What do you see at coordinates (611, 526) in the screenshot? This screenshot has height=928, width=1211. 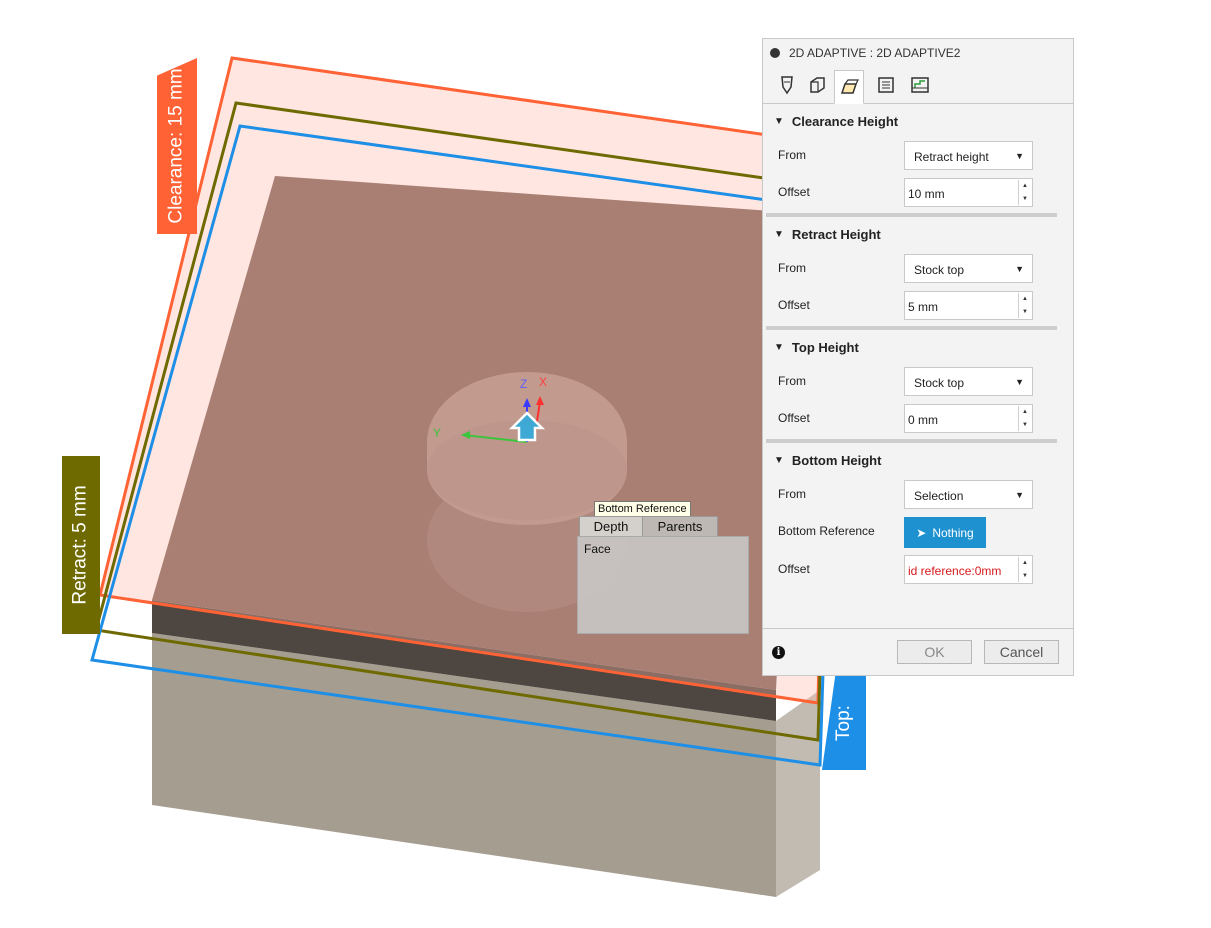 I see `tab-depth: Depth` at bounding box center [611, 526].